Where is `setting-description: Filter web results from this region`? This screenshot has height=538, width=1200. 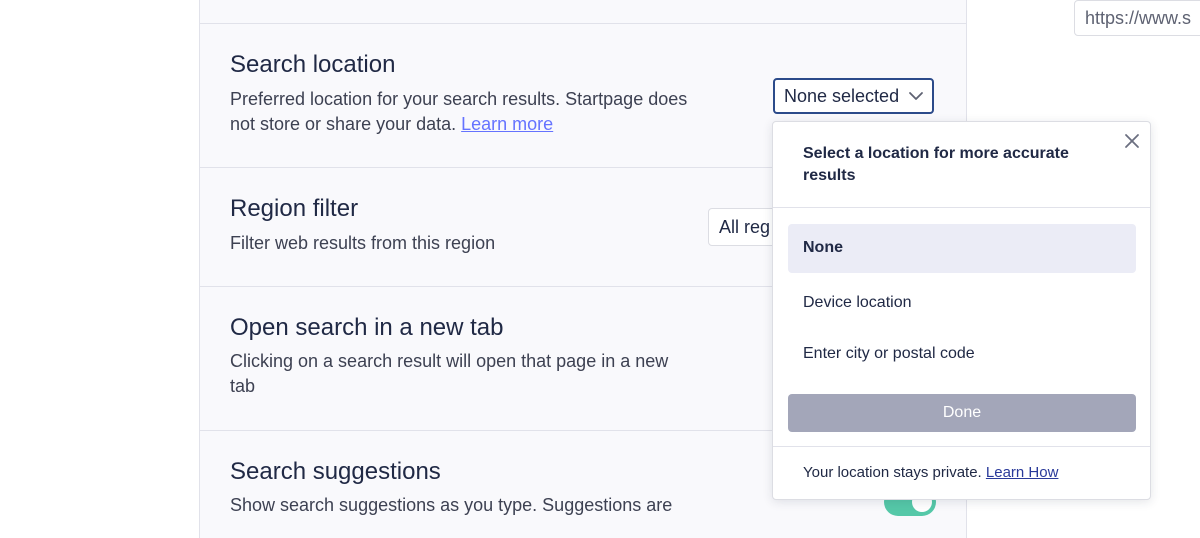 setting-description: Filter web results from this region is located at coordinates (363, 243).